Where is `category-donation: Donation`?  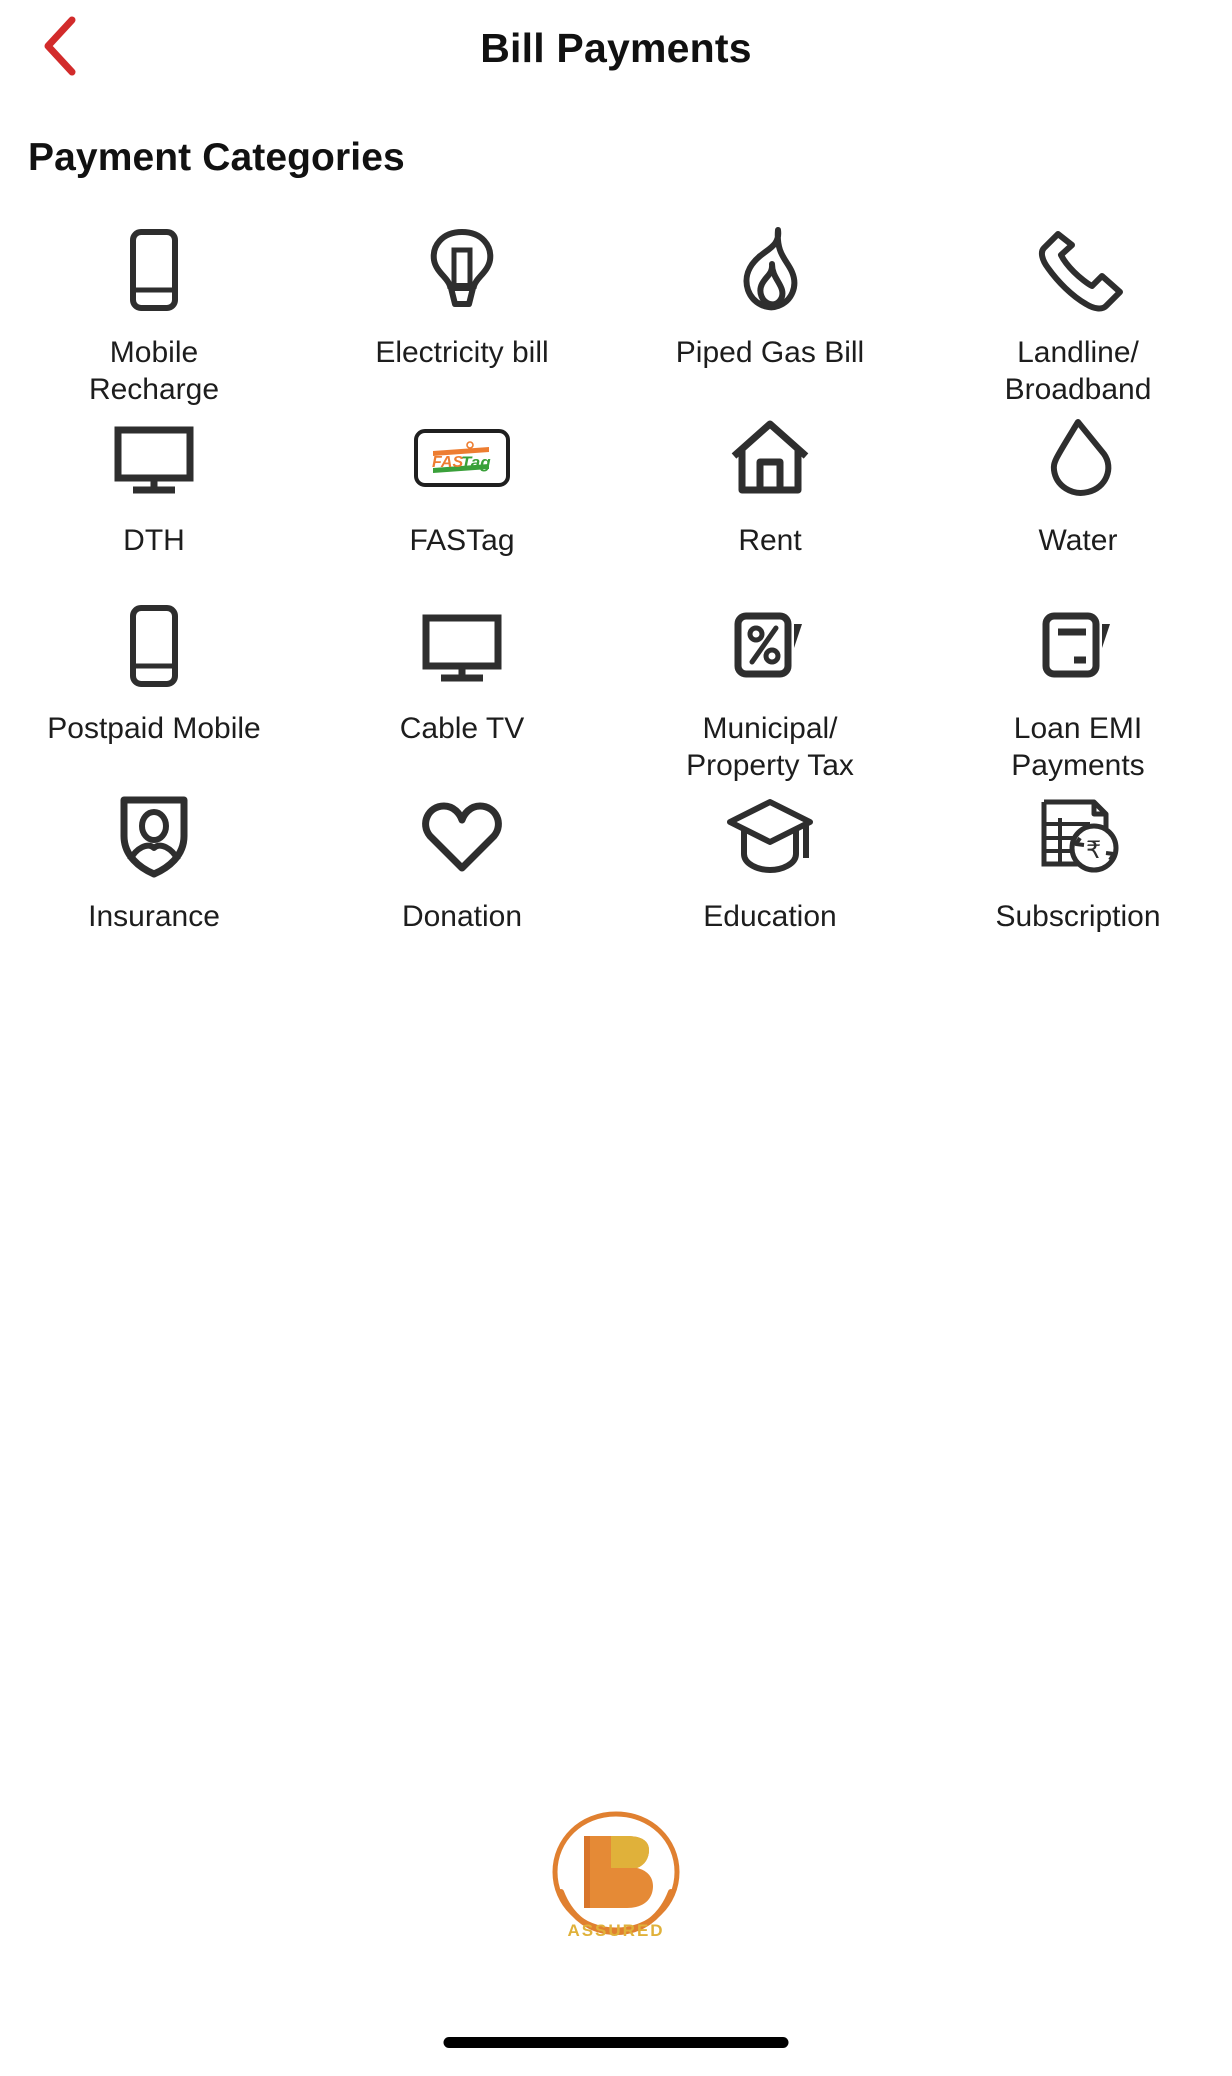
category-donation: Donation is located at coordinates (462, 876).